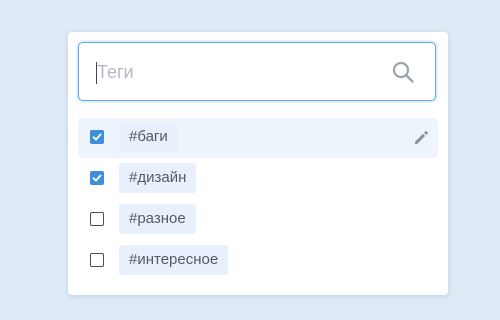  Describe the element at coordinates (158, 178) in the screenshot. I see `tag-chip-design: #дизайн` at that location.